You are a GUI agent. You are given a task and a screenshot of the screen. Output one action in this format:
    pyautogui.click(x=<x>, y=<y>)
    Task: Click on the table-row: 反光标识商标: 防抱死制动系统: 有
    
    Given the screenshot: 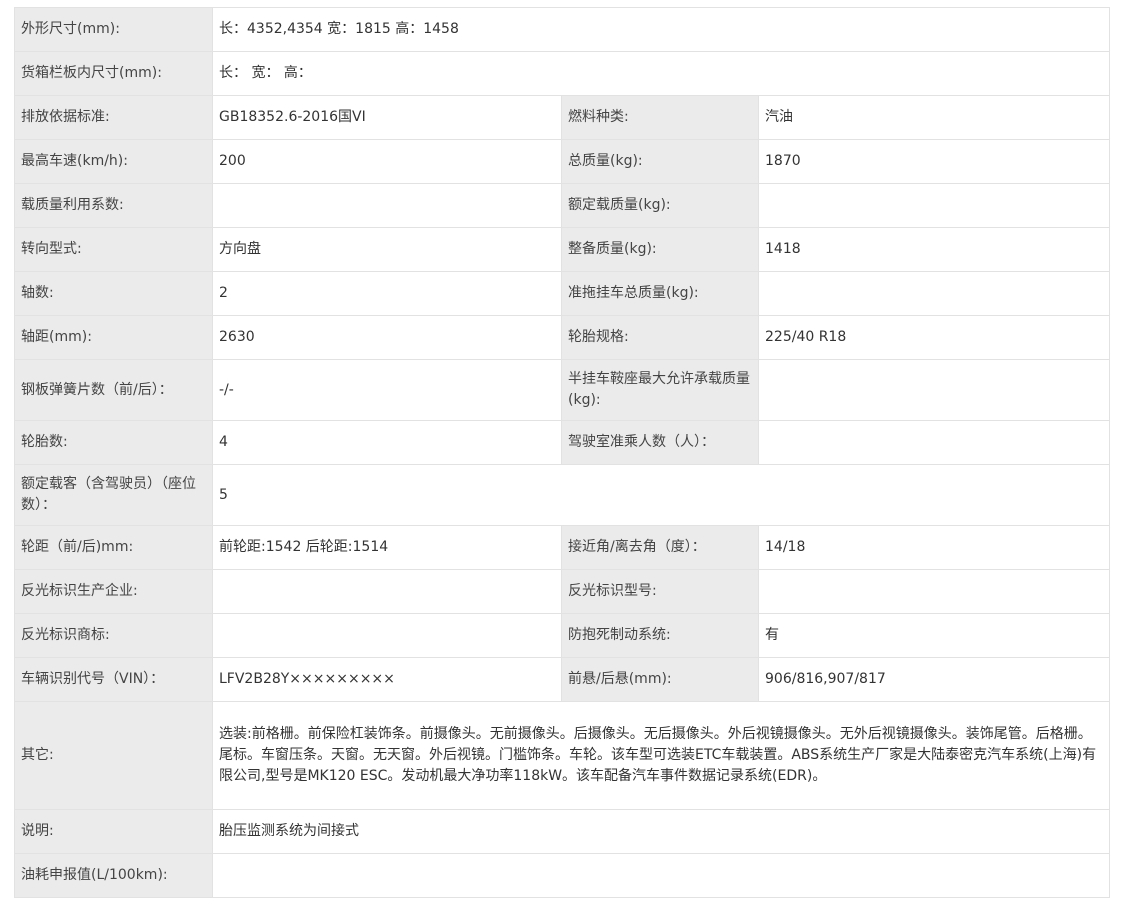 What is the action you would take?
    pyautogui.click(x=562, y=635)
    